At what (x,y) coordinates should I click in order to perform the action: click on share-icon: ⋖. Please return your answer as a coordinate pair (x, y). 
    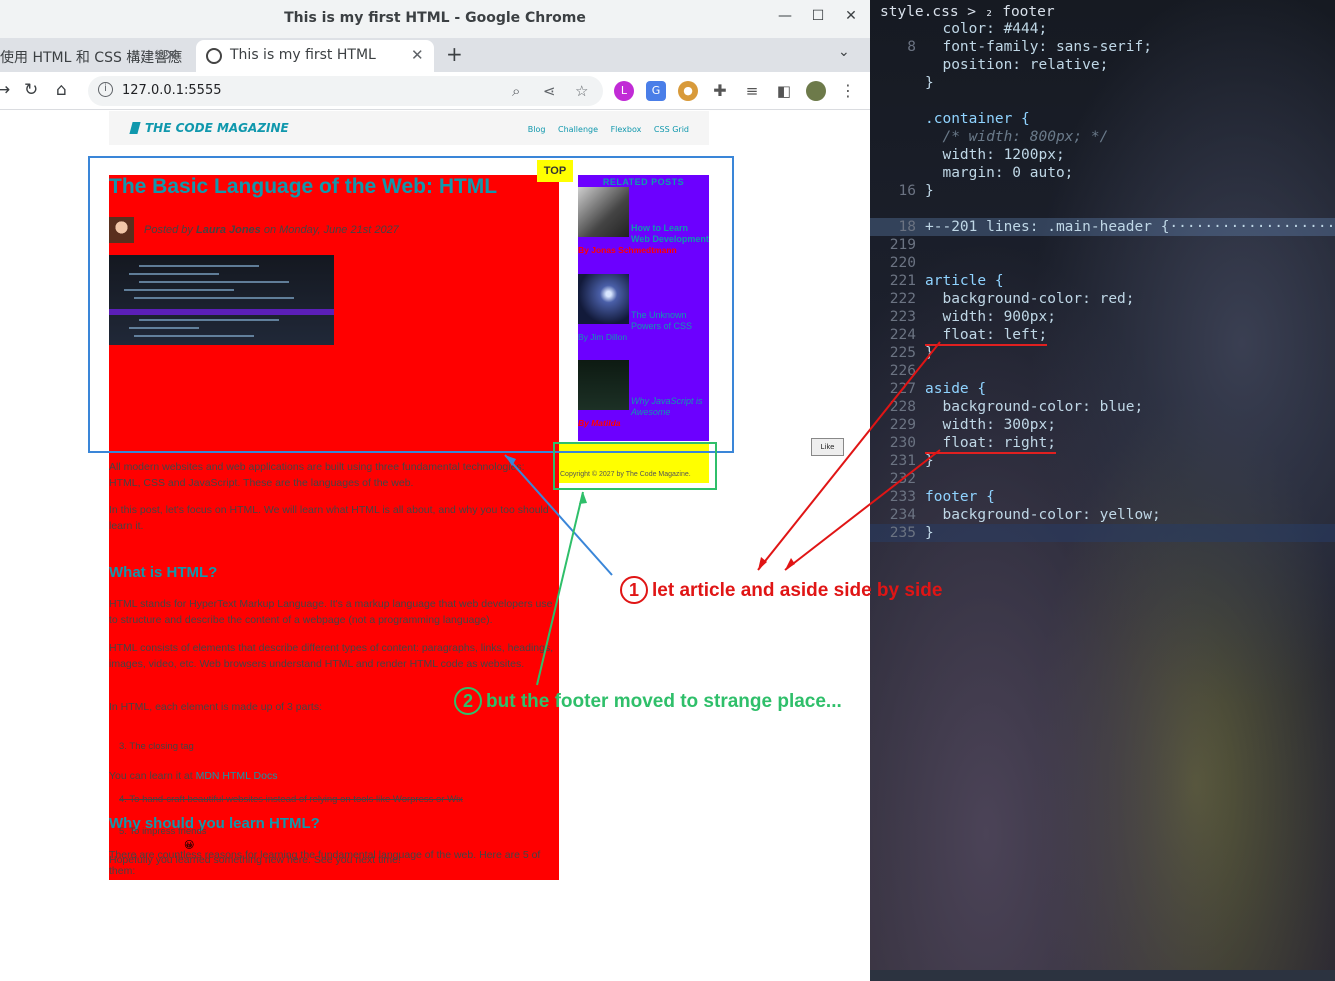
    Looking at the image, I should click on (549, 91).